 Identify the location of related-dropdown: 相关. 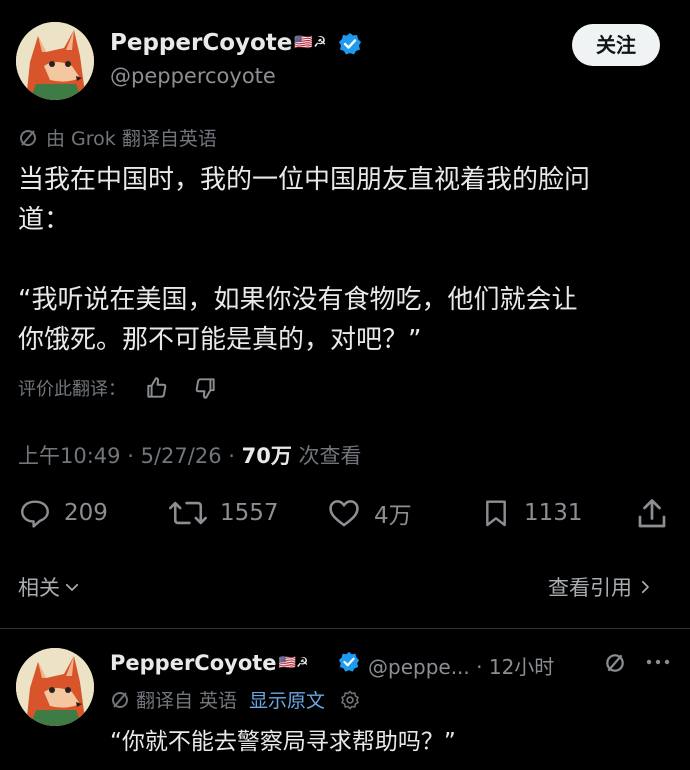
(49, 587).